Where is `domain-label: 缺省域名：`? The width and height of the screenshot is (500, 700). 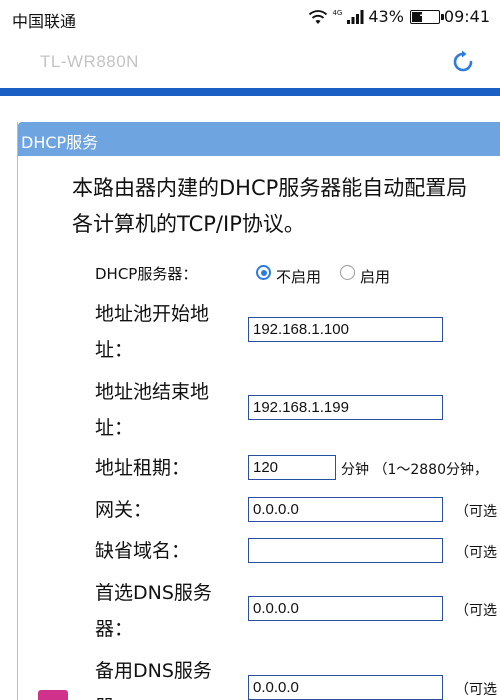
domain-label: 缺省域名： is located at coordinates (143, 551).